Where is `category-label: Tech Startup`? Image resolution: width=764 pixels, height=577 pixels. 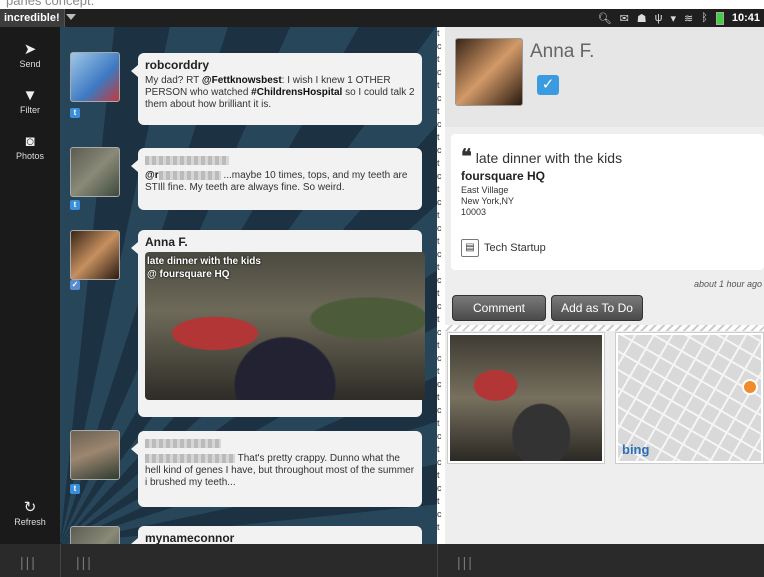 category-label: Tech Startup is located at coordinates (515, 248).